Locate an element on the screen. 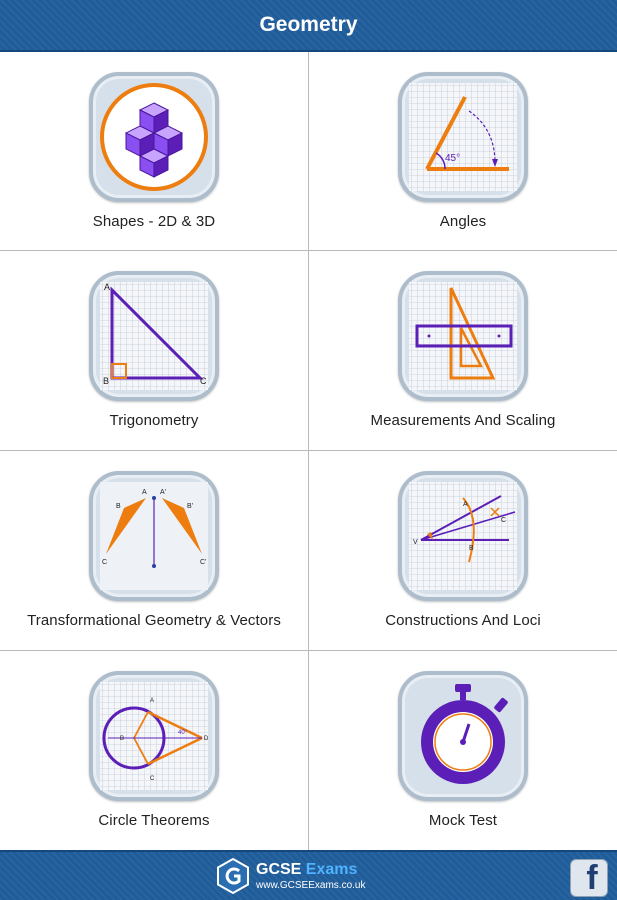 The width and height of the screenshot is (617, 900). brand-url: www.GCSEExams.co.uk is located at coordinates (311, 885).